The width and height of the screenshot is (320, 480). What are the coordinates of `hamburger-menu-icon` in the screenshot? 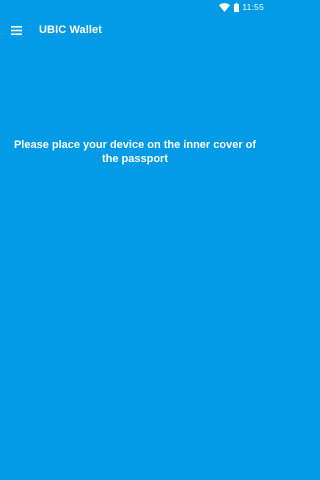 It's located at (16, 30).